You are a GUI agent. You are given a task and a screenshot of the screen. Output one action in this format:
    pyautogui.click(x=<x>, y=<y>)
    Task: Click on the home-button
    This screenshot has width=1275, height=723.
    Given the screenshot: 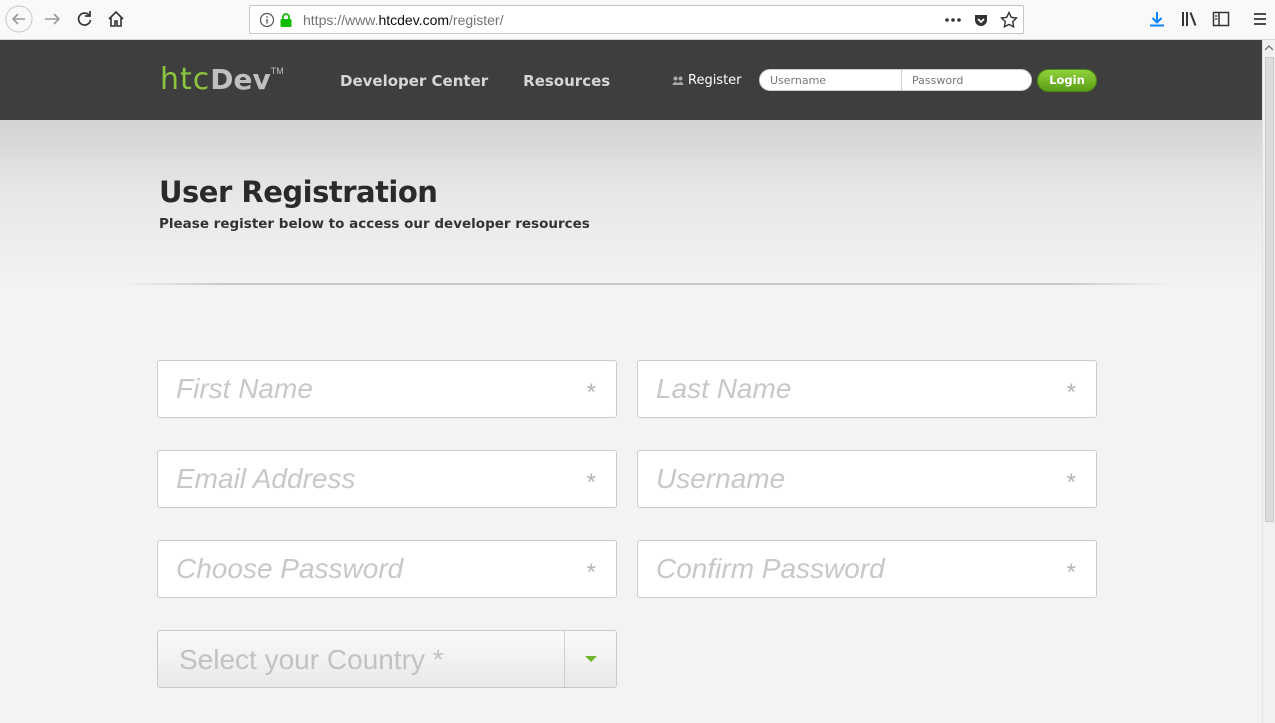 What is the action you would take?
    pyautogui.click(x=116, y=19)
    